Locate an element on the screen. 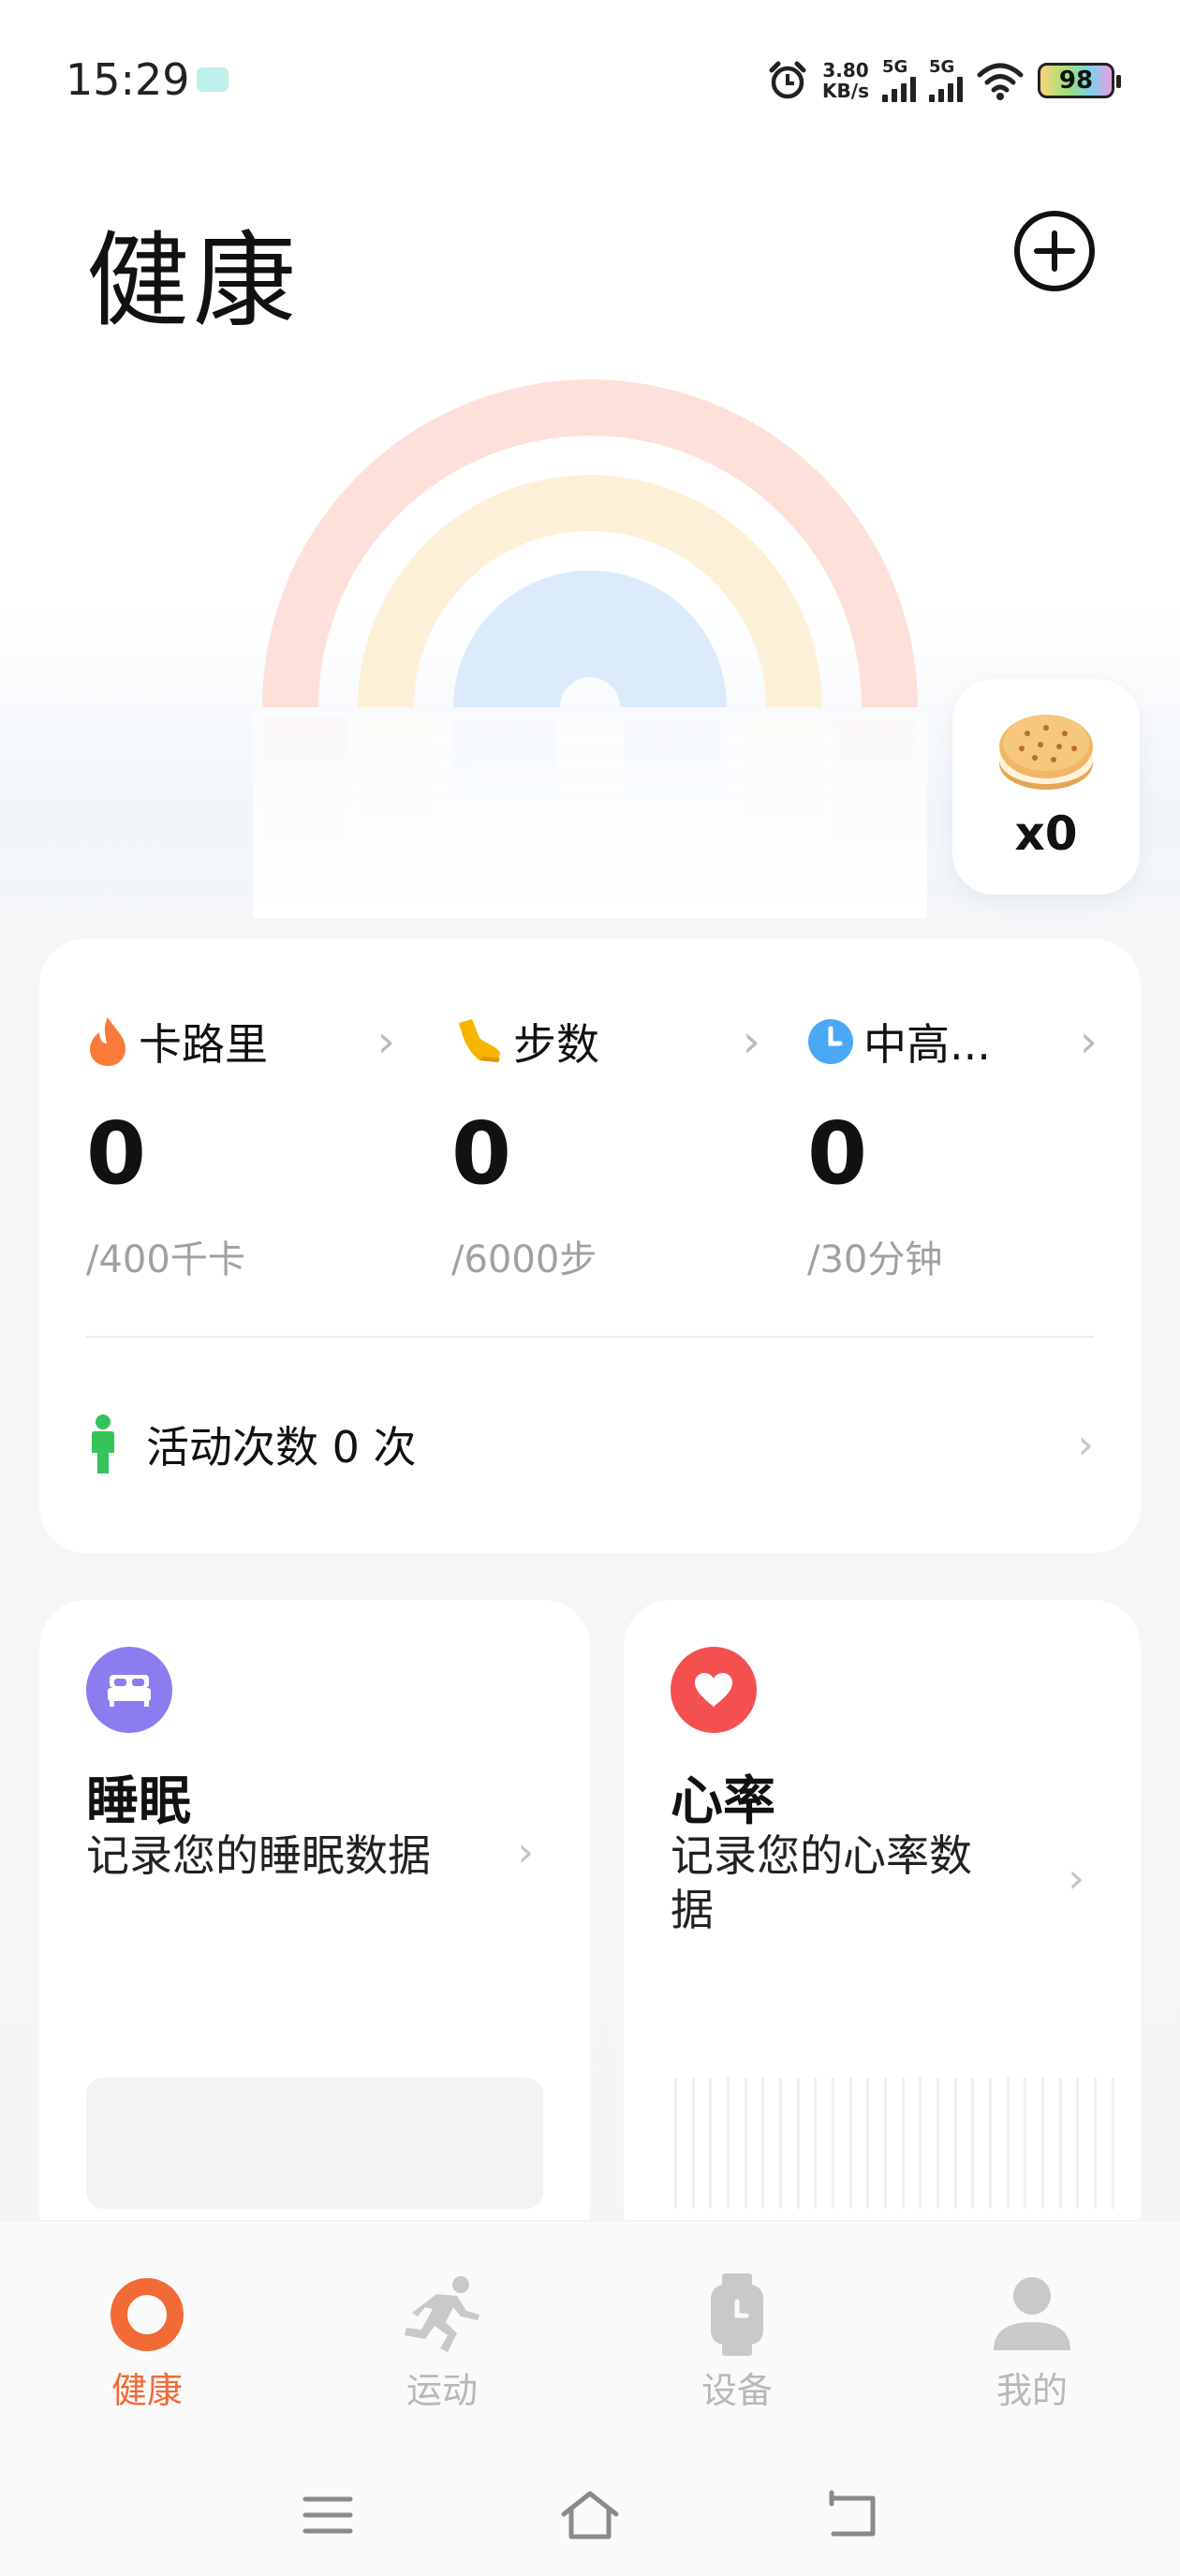 The width and height of the screenshot is (1180, 2576). menu-icon is located at coordinates (328, 2515).